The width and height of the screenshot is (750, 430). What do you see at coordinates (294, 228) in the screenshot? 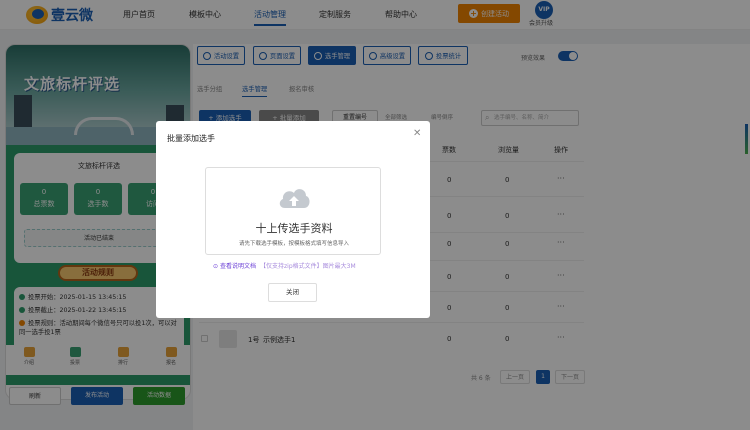
I see `upload-title: 十上传选手资料` at bounding box center [294, 228].